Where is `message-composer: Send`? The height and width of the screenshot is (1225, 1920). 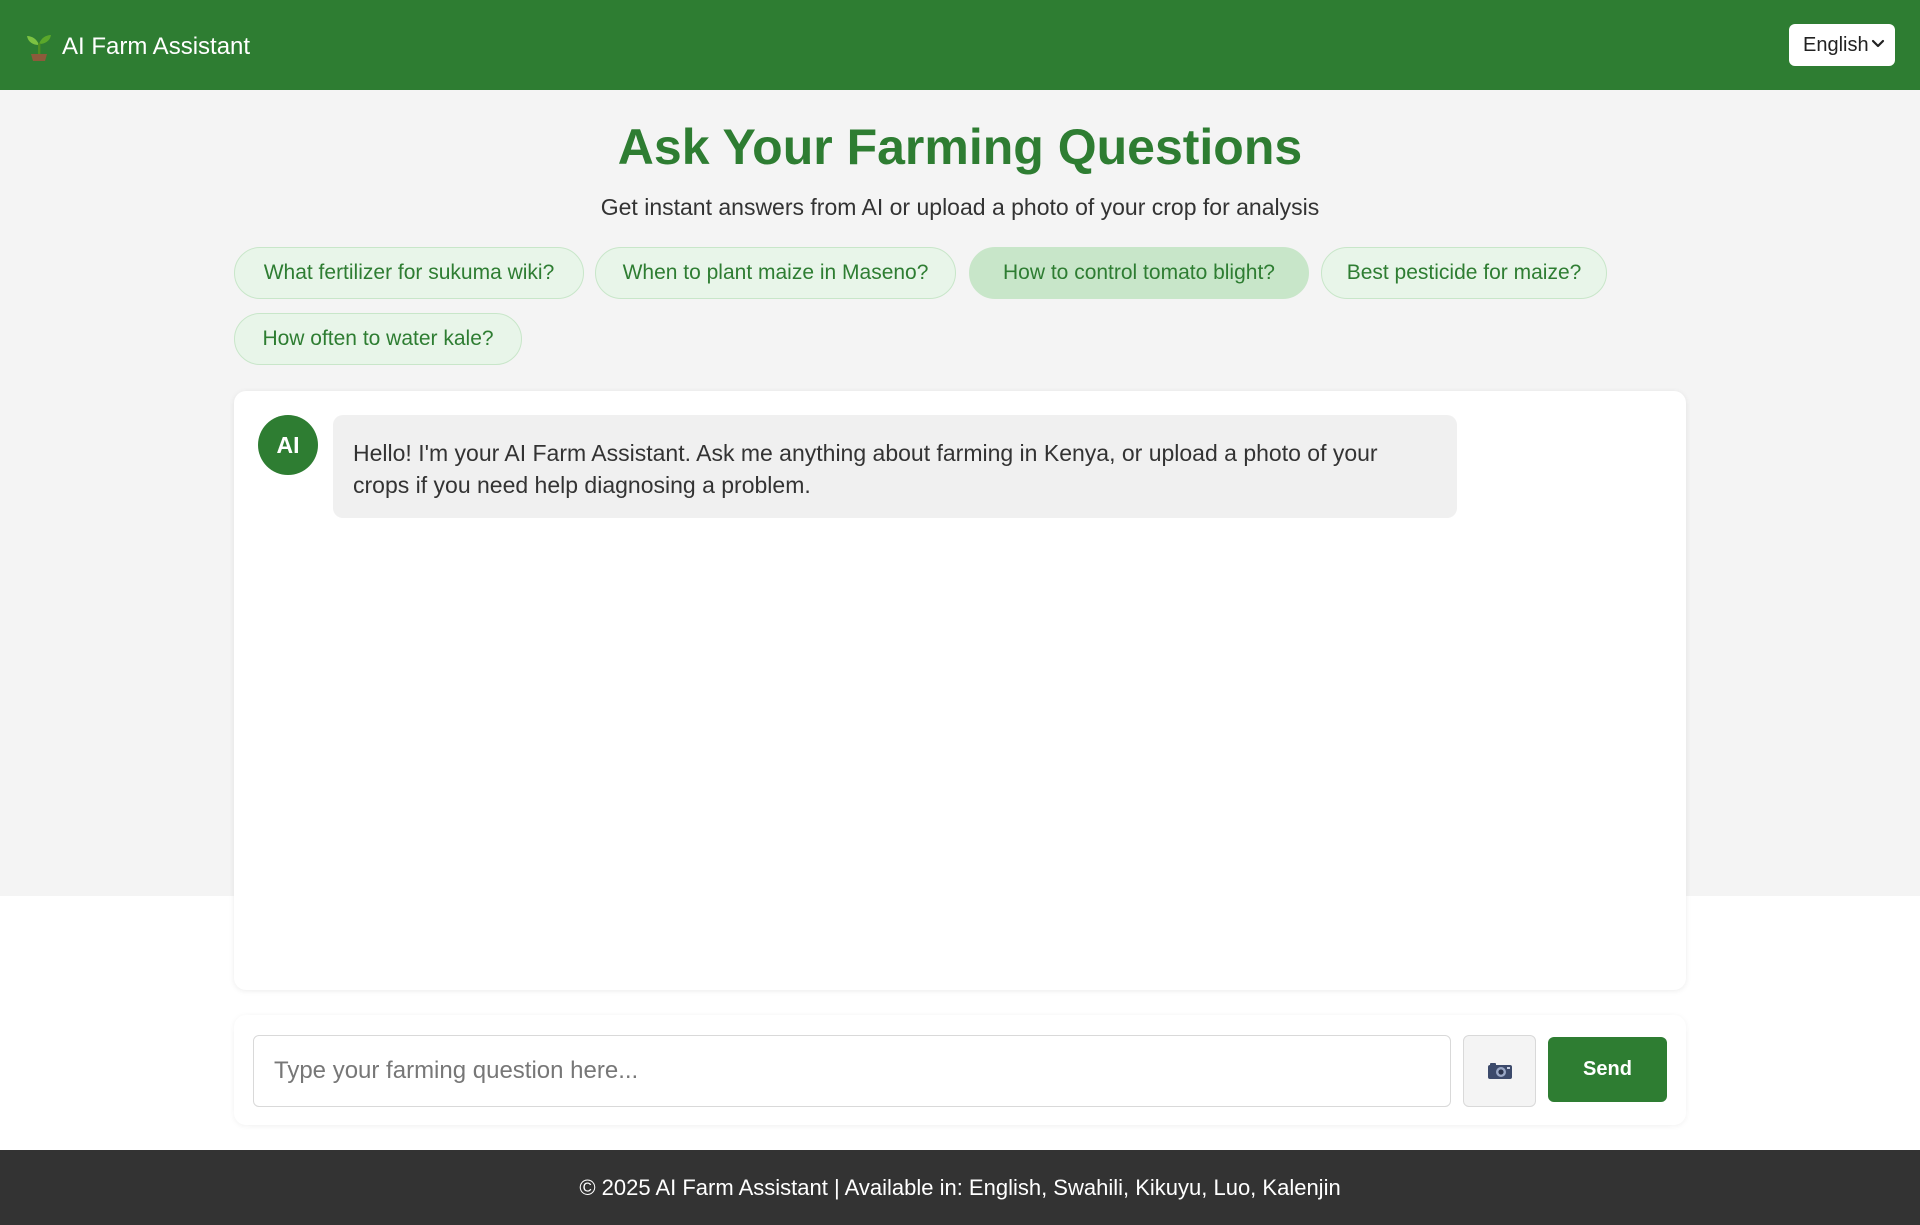
message-composer: Send is located at coordinates (960, 1070).